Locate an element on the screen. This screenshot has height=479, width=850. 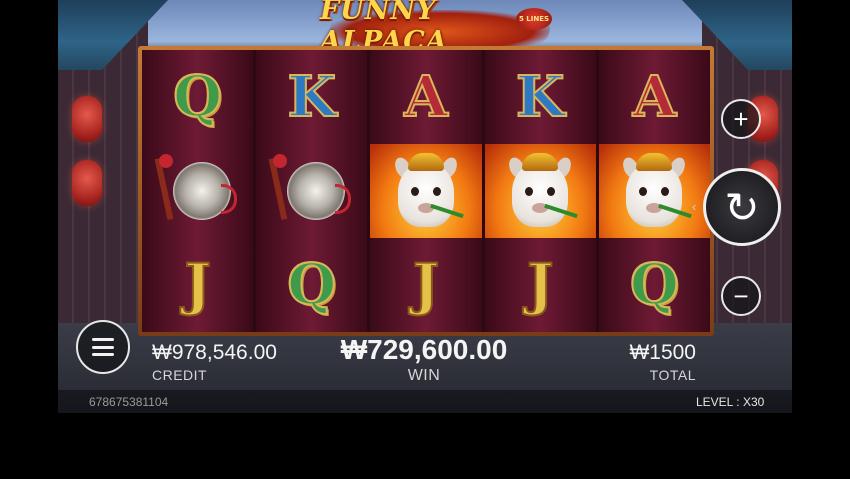
level-indicator: LEVEL : X30 is located at coordinates (730, 402).